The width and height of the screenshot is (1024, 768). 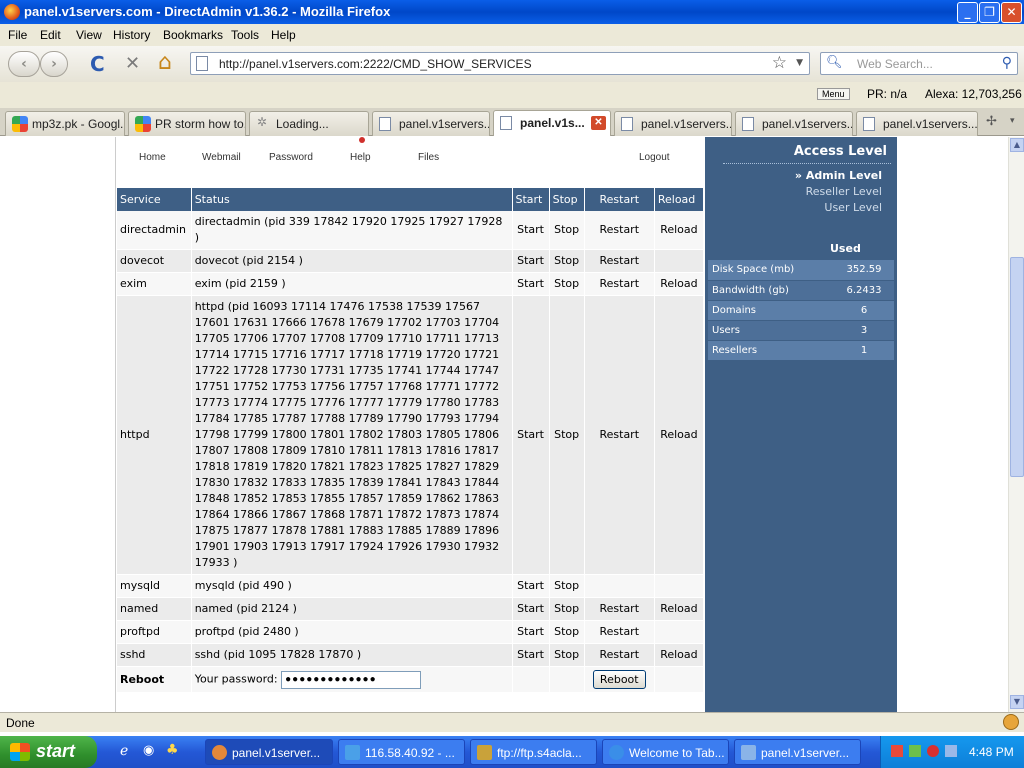 I want to click on logout-link: Logout, so click(x=654, y=157).